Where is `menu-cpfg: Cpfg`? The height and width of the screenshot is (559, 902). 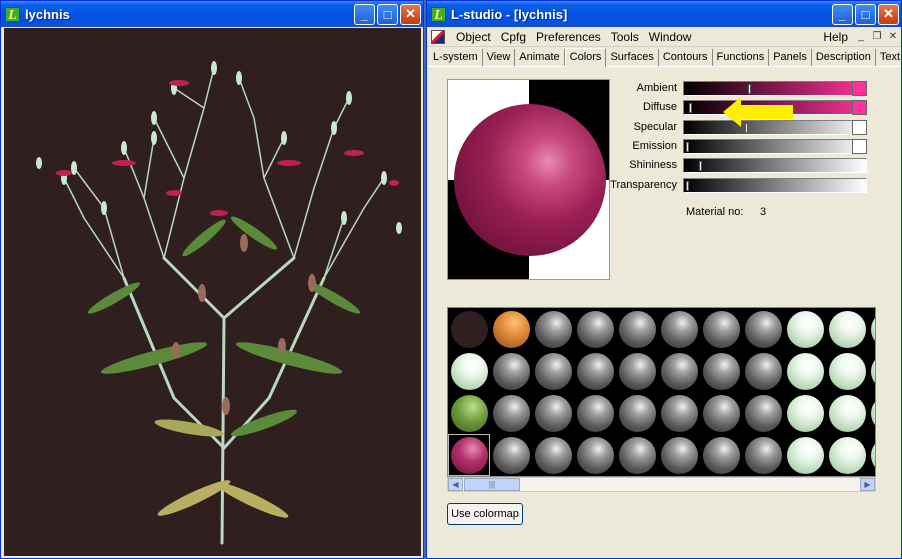 menu-cpfg: Cpfg is located at coordinates (513, 37).